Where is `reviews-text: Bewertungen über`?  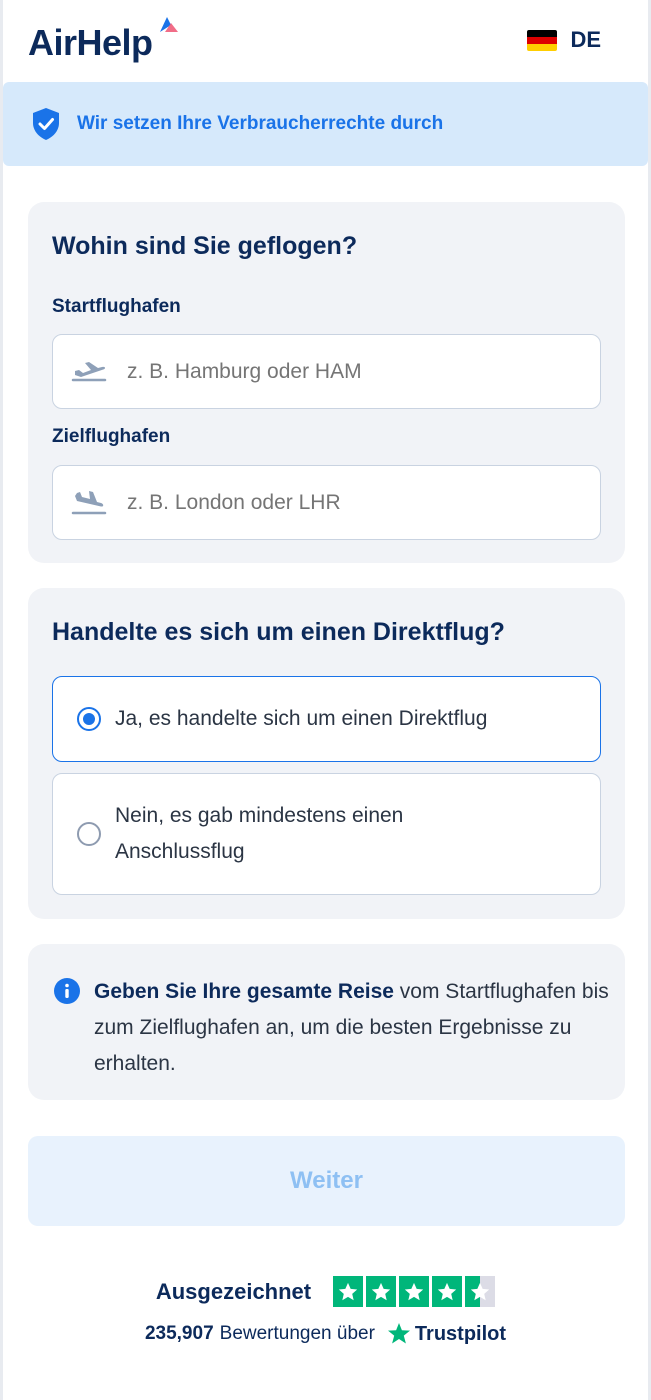
reviews-text: Bewertungen über is located at coordinates (297, 1333).